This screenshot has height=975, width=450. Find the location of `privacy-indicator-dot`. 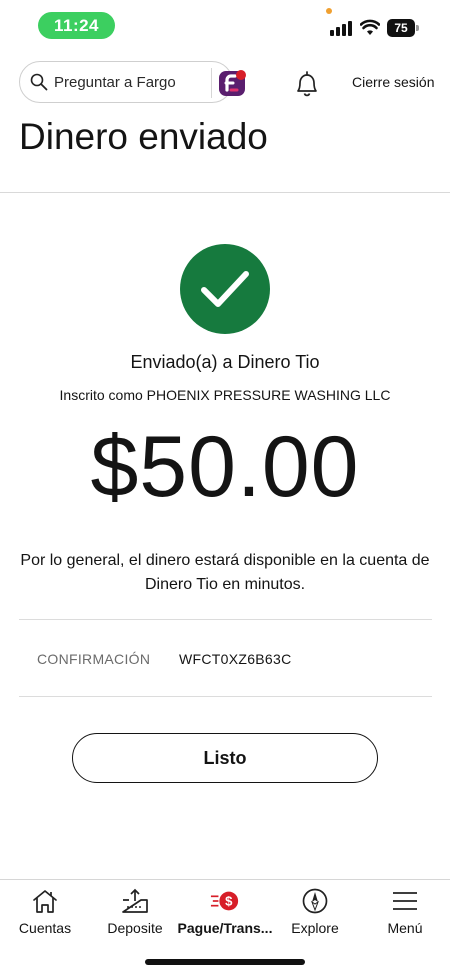

privacy-indicator-dot is located at coordinates (329, 11).